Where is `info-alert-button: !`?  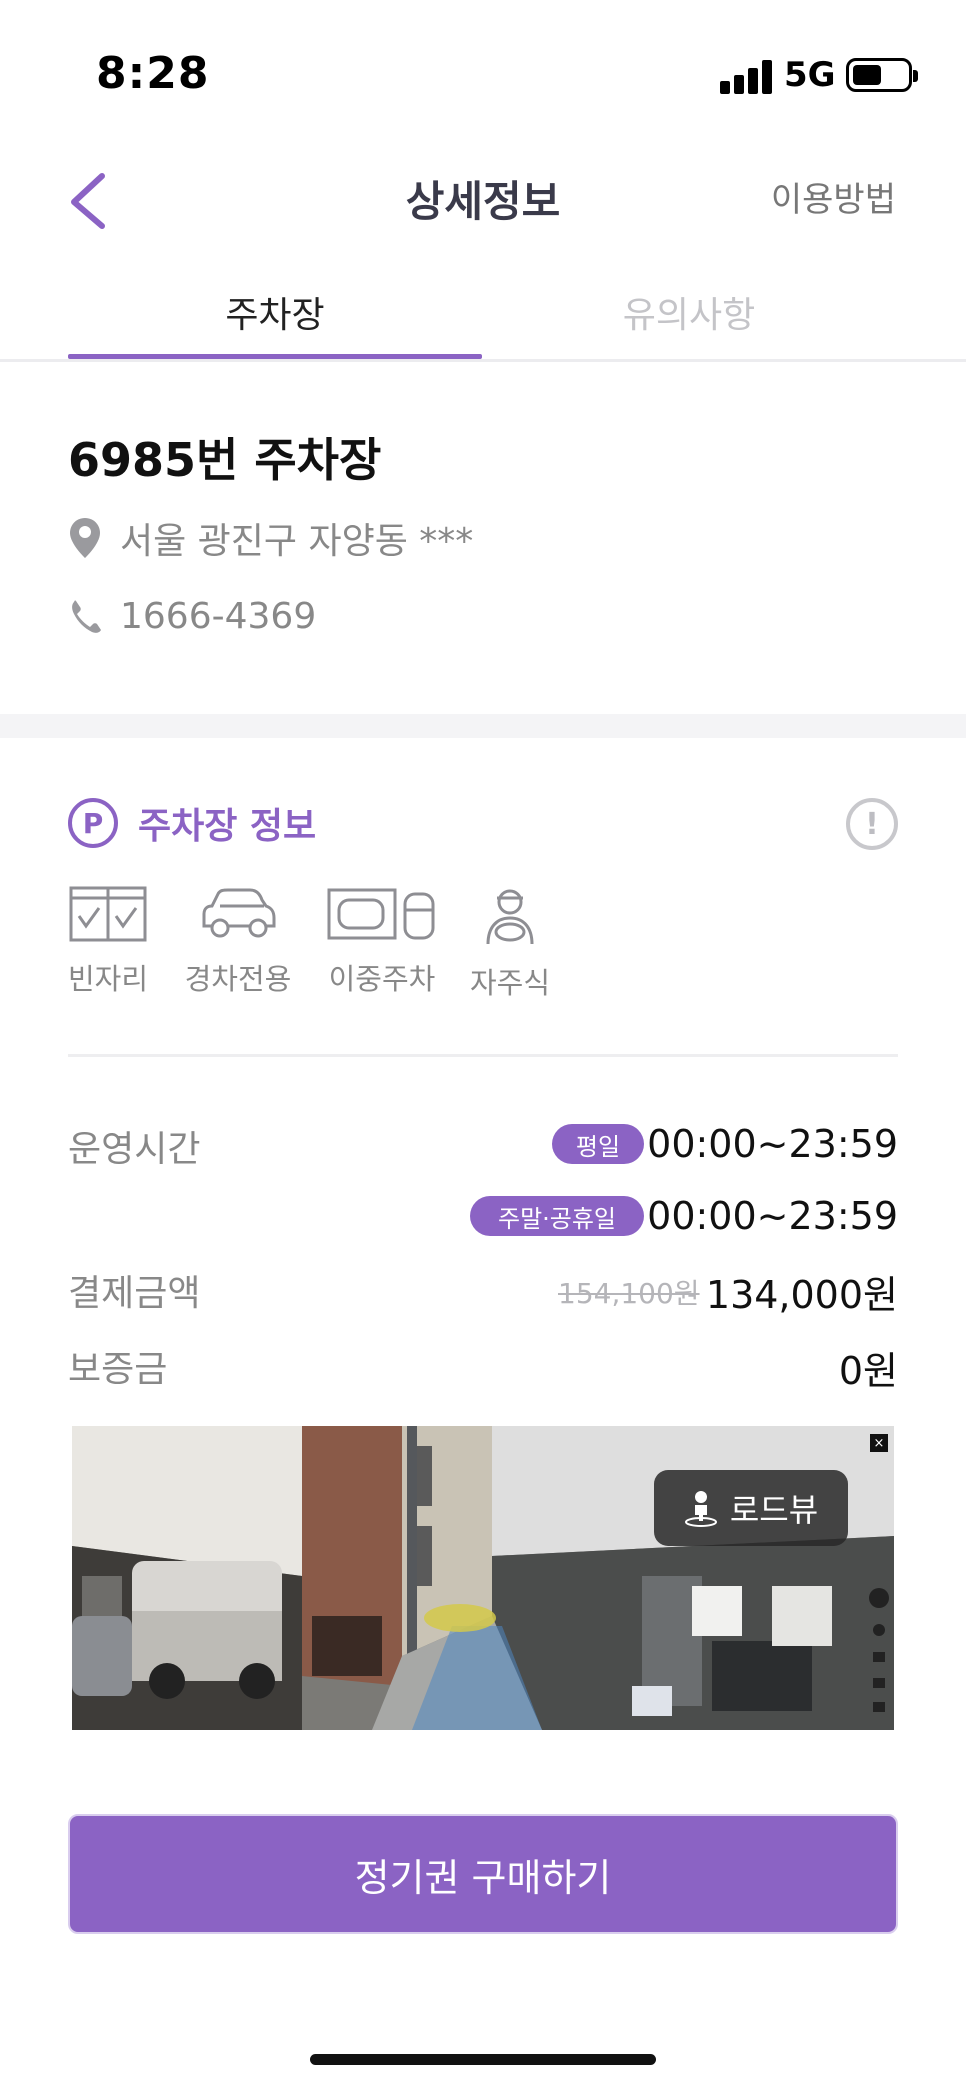
info-alert-button: ! is located at coordinates (872, 824).